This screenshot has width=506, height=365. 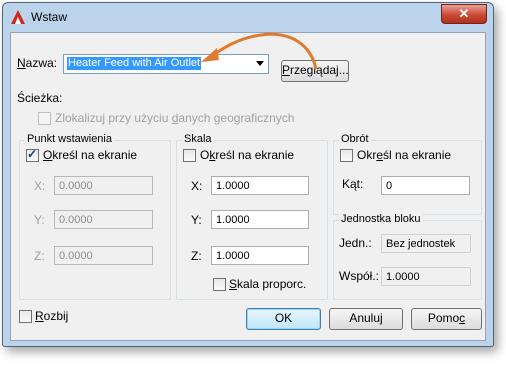 I want to click on scale-specify-checkbox, so click(x=189, y=155).